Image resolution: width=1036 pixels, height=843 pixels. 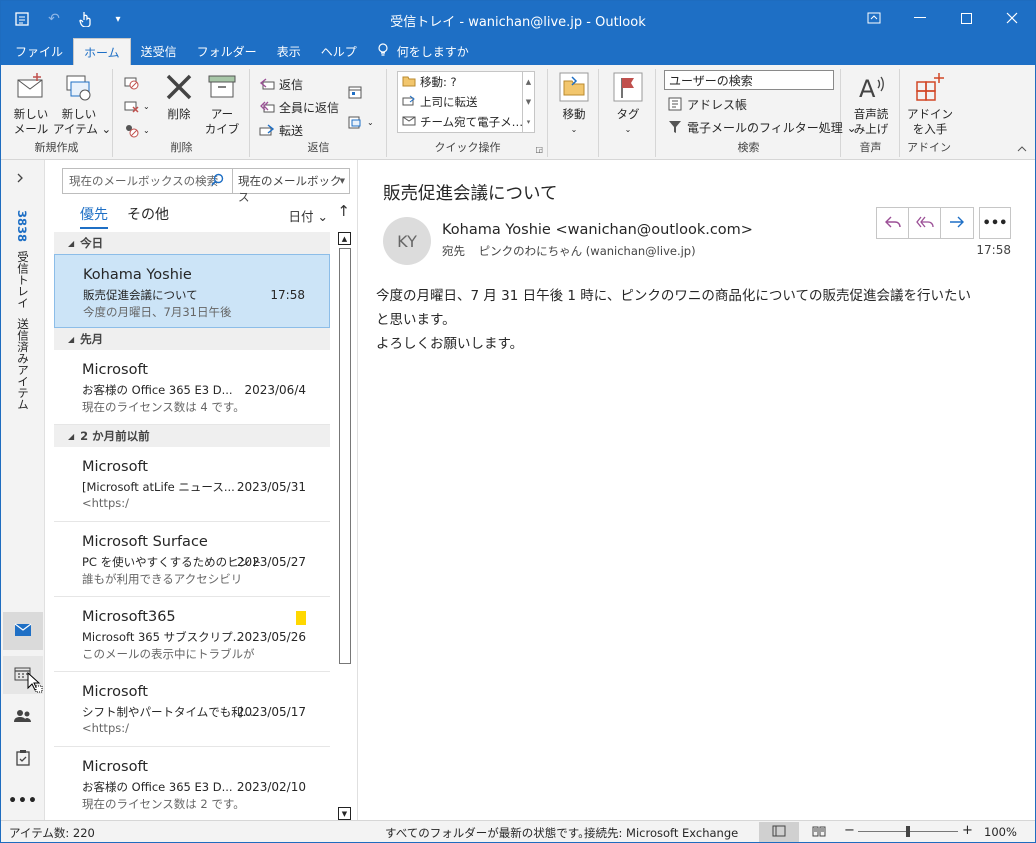 What do you see at coordinates (528, 102) in the screenshot?
I see `quick-steps-scroll: ▲ ▼ ▾` at bounding box center [528, 102].